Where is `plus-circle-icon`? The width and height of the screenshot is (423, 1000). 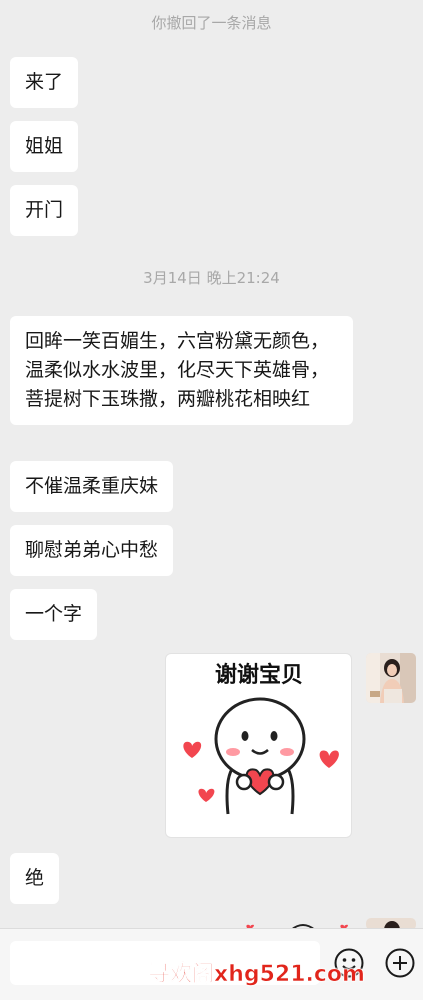
plus-circle-icon is located at coordinates (400, 963).